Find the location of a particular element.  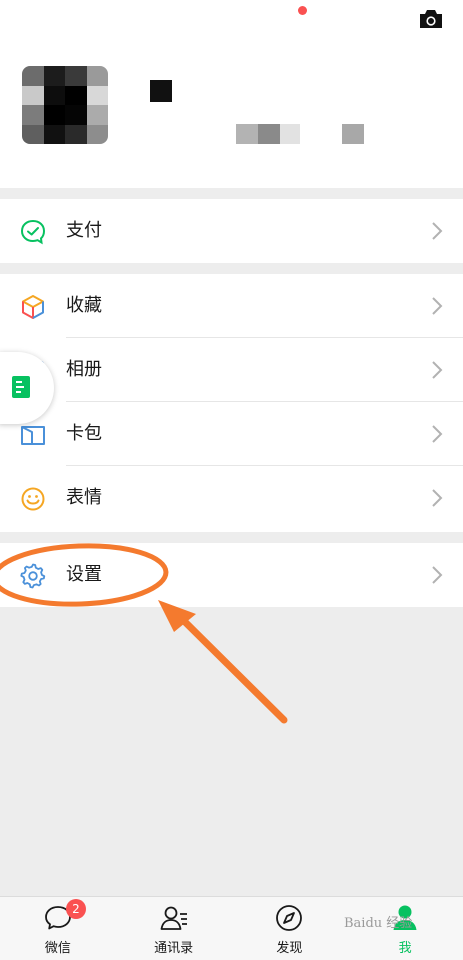

menu-label-favorites: 收藏 is located at coordinates (84, 305).